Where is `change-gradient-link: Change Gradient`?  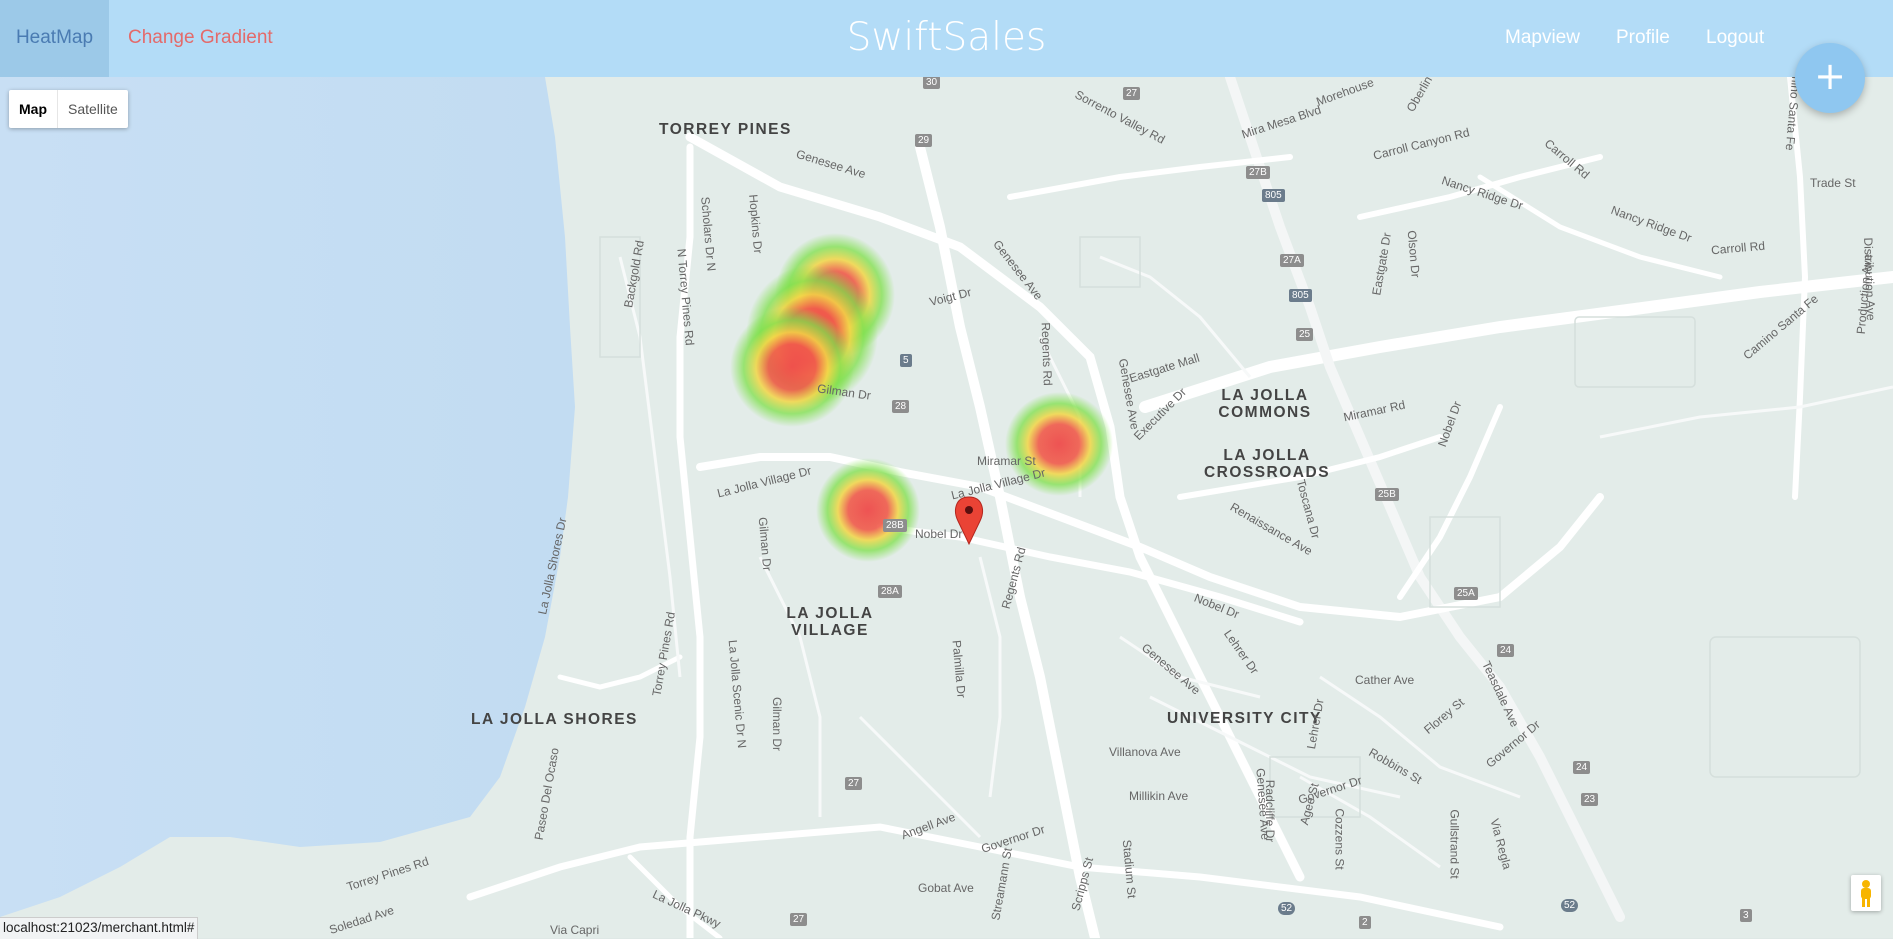
change-gradient-link: Change Gradient is located at coordinates (200, 38).